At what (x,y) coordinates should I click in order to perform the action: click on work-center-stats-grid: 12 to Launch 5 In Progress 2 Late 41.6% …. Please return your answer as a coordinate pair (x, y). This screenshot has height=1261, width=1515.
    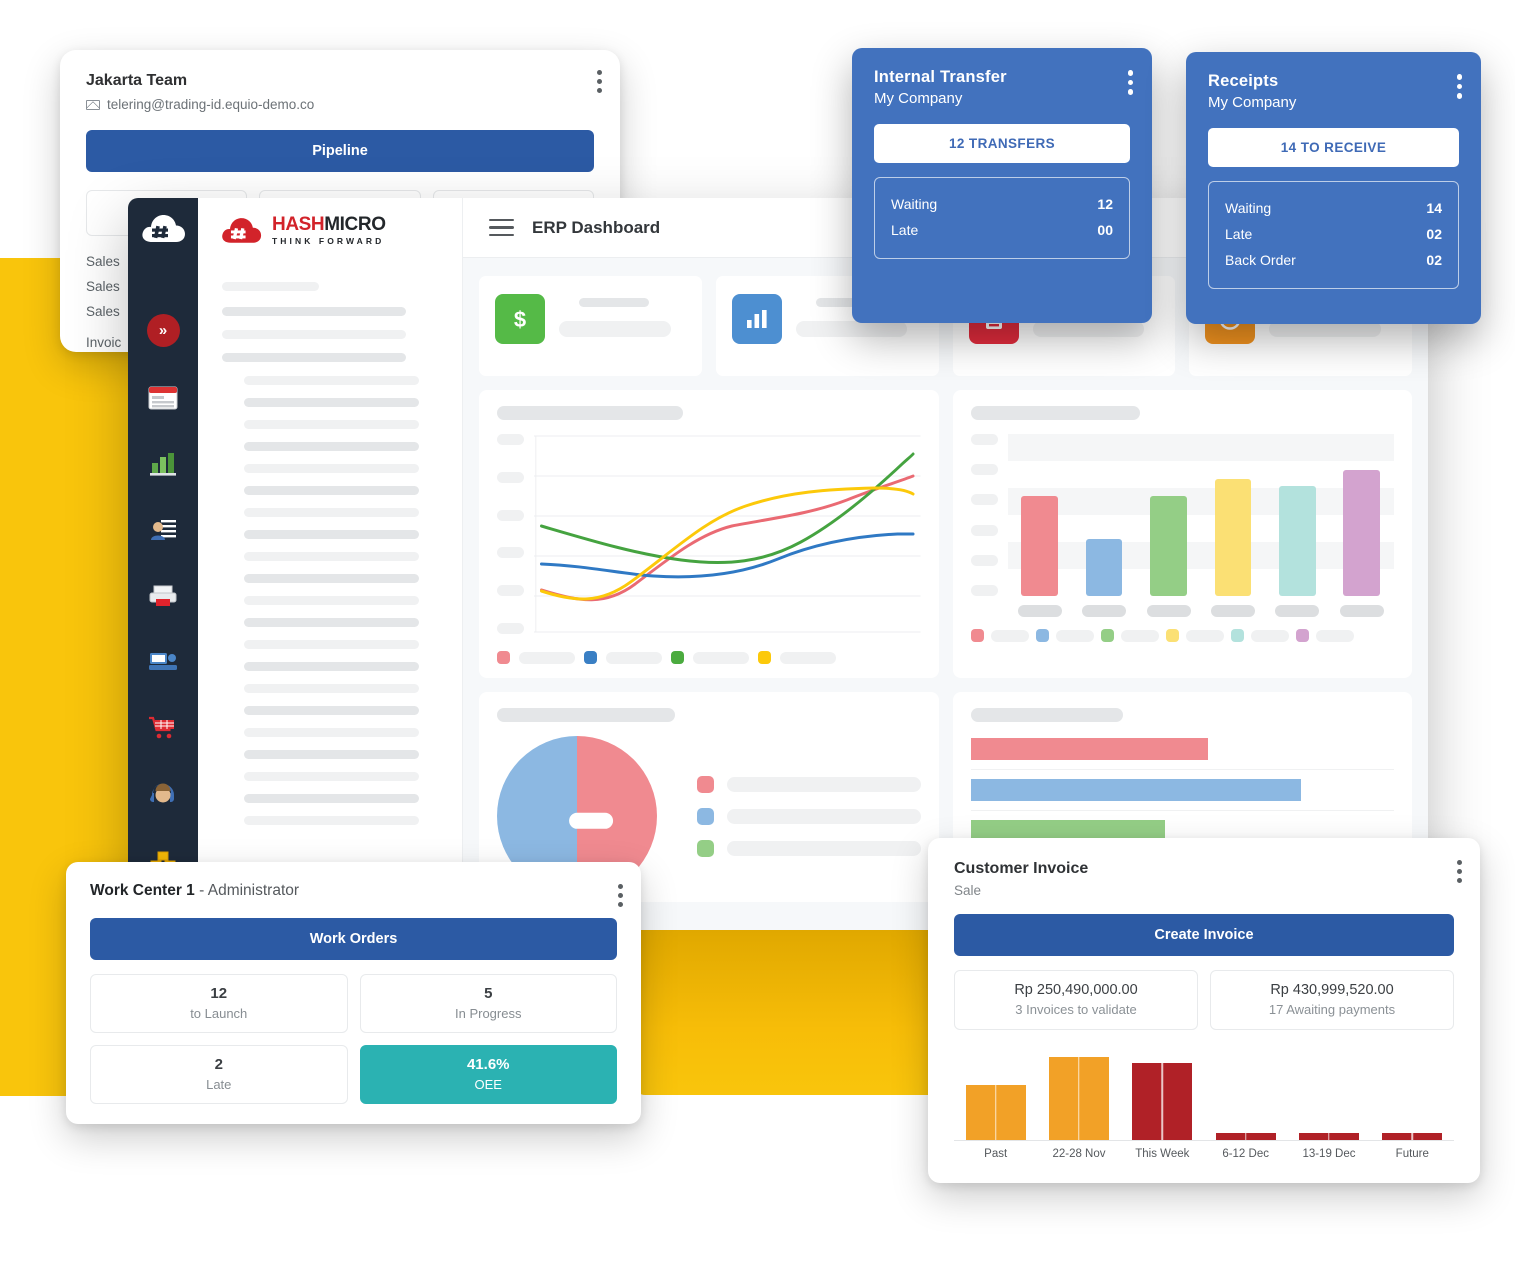
    Looking at the image, I should click on (353, 1032).